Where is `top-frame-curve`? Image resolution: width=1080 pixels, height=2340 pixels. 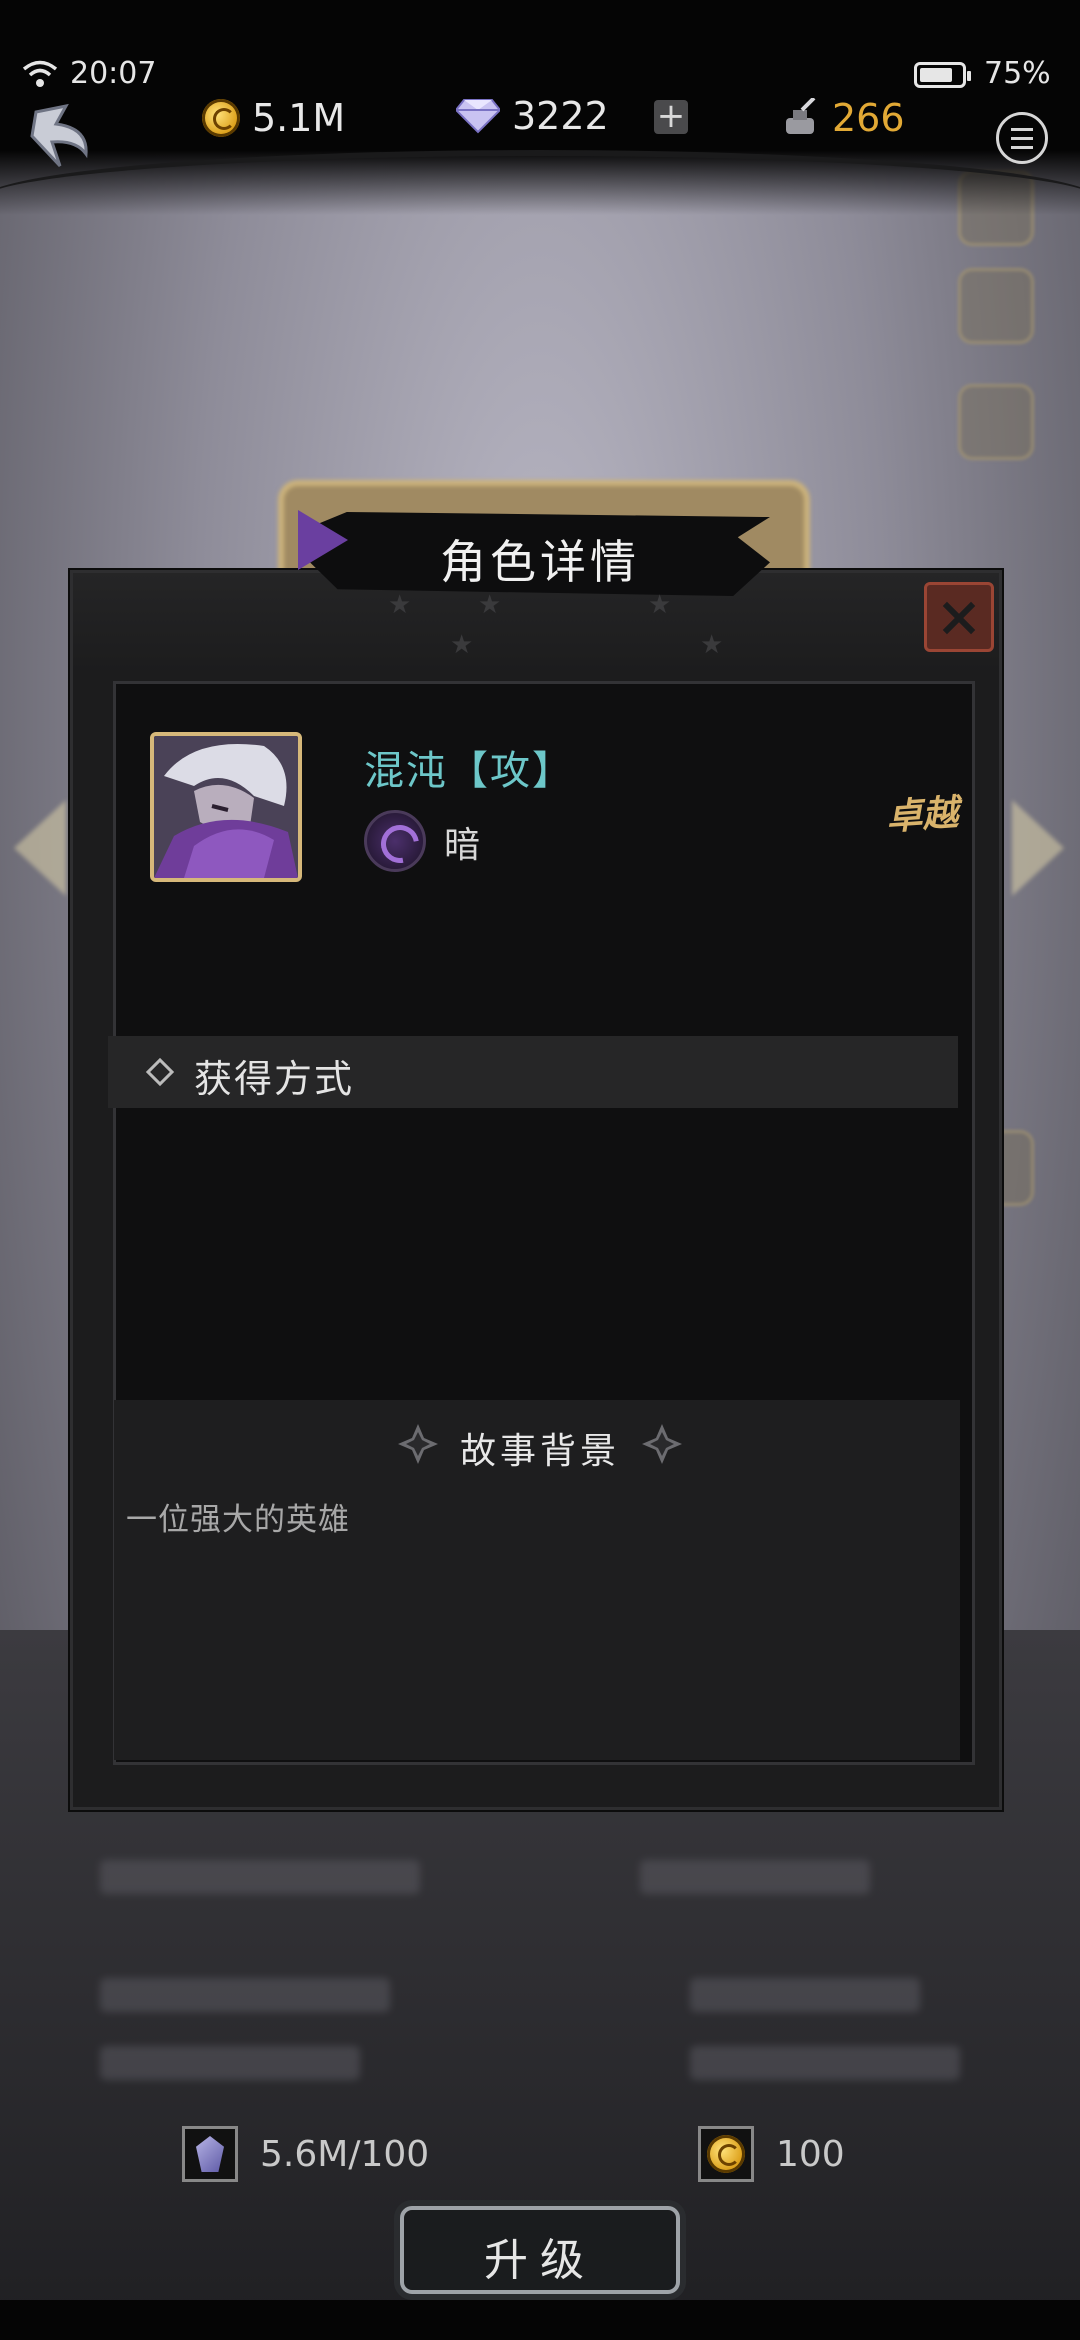 top-frame-curve is located at coordinates (540, 213).